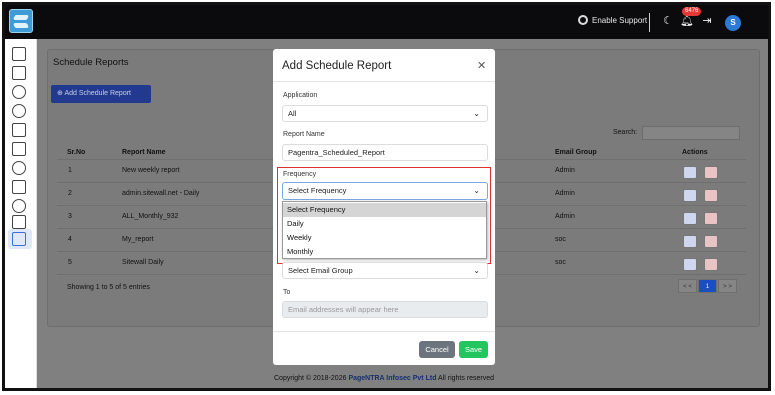  I want to click on cell-report-name: ALL_Monthly_932, so click(150, 216).